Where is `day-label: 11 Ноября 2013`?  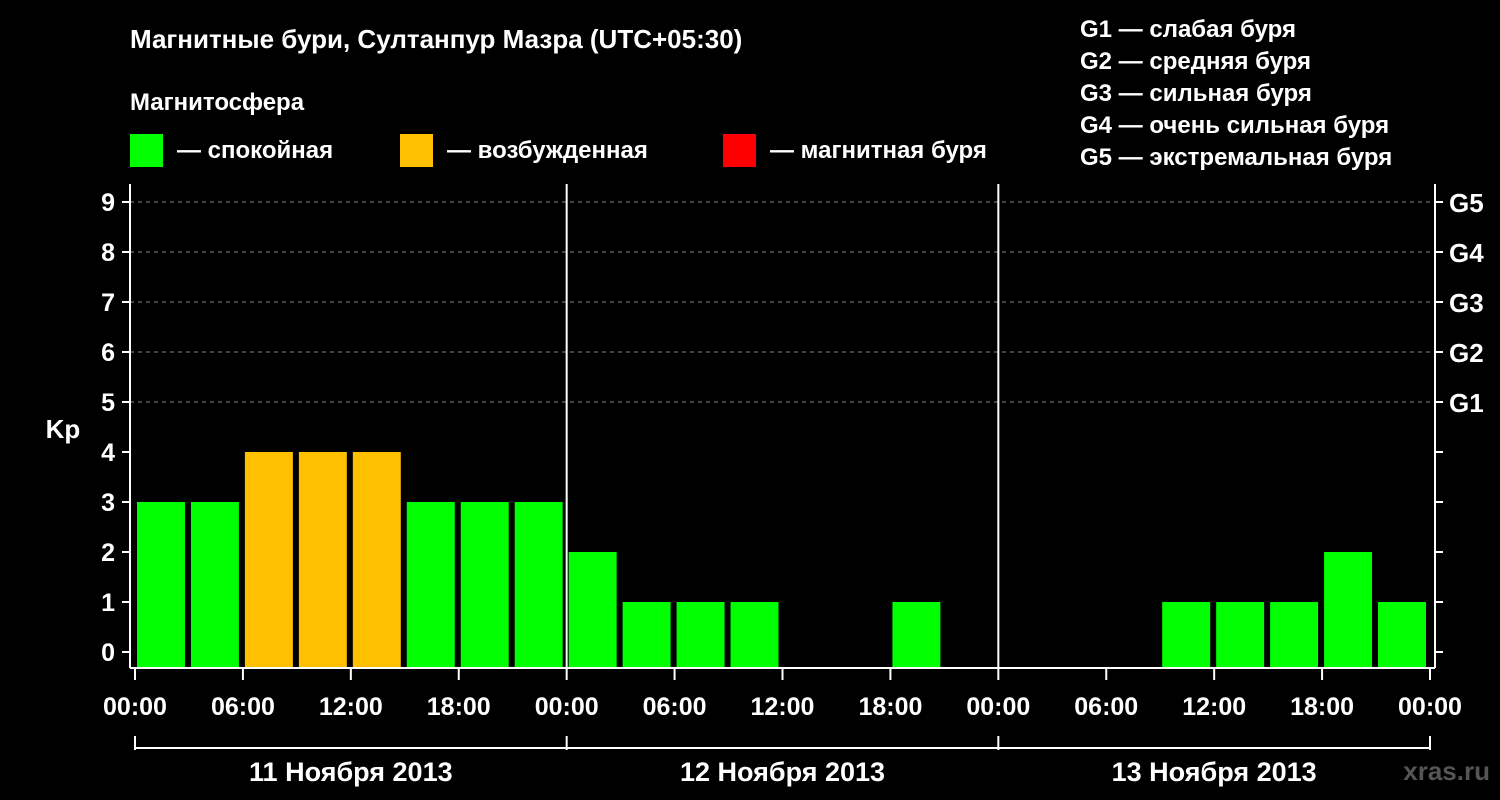
day-label: 11 Ноября 2013 is located at coordinates (351, 772).